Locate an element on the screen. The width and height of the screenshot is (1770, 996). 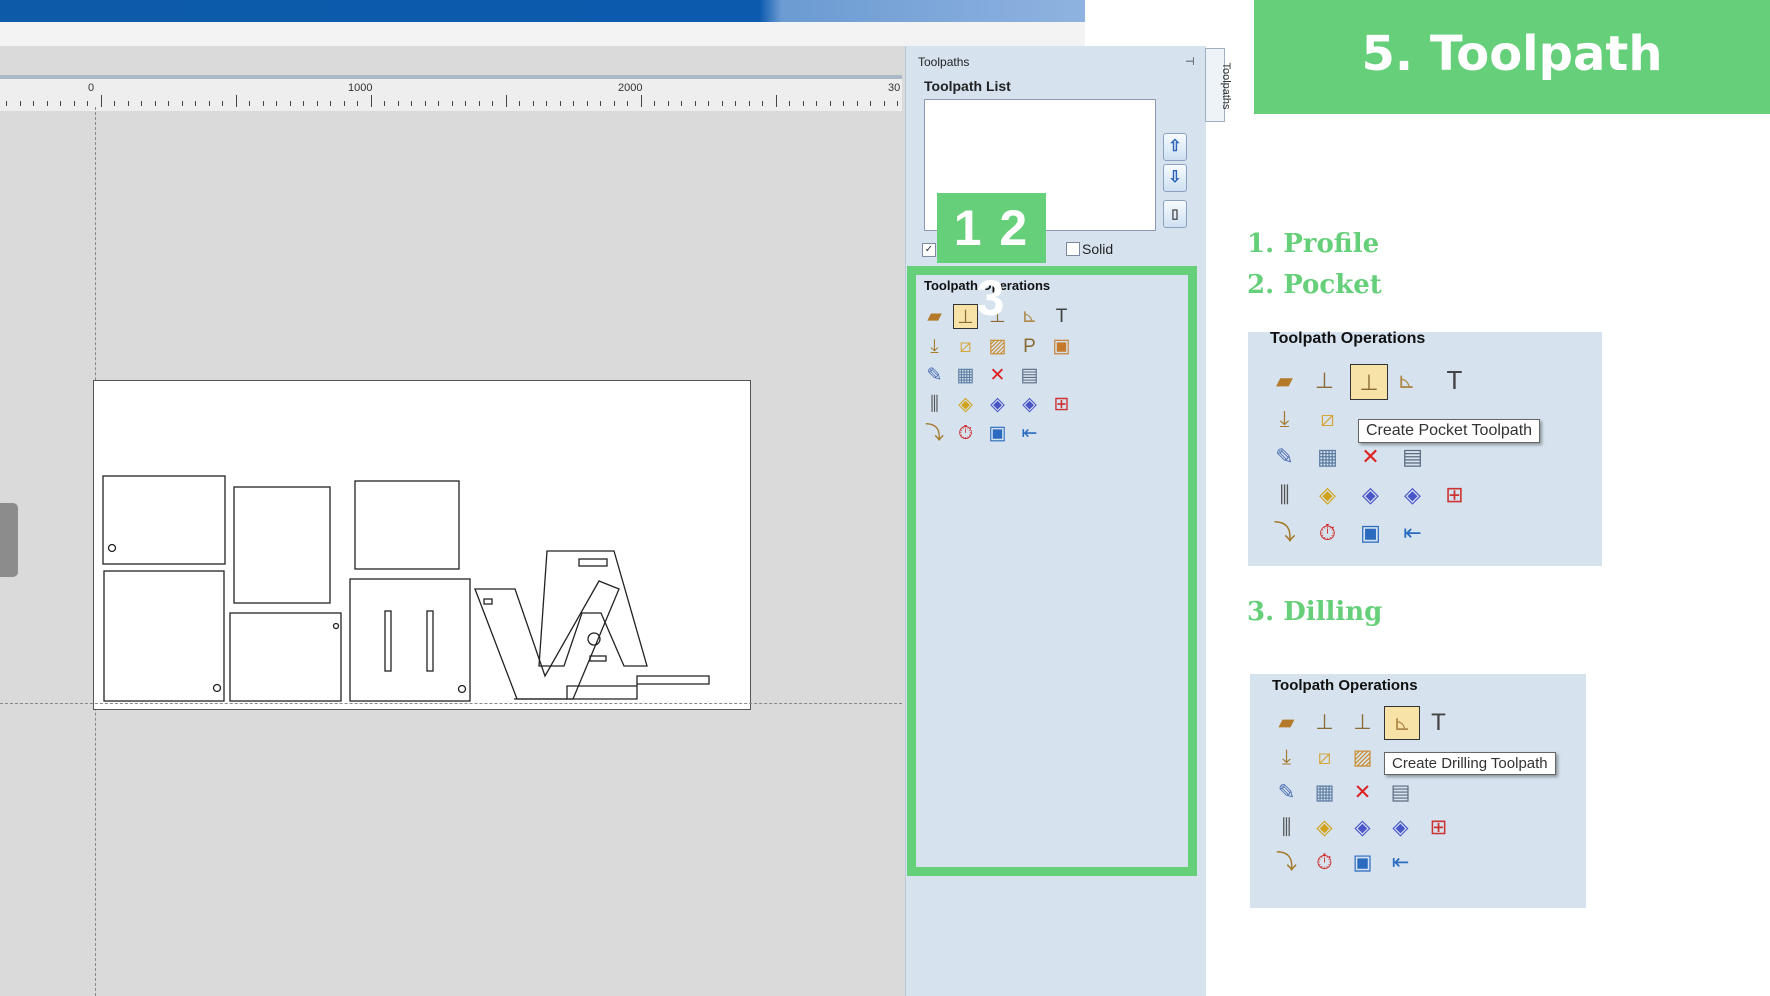
cut-parts-vectors is located at coordinates (422, 545).